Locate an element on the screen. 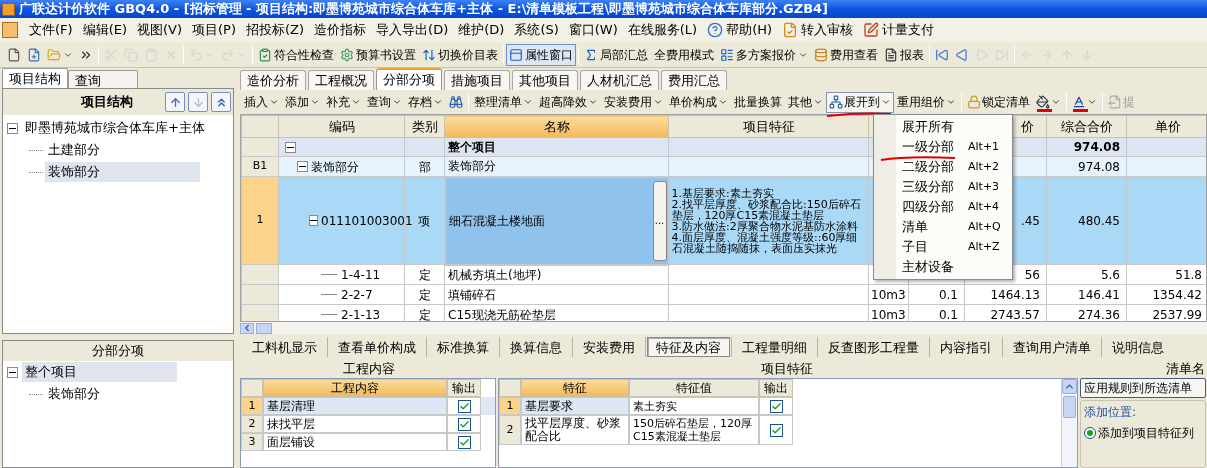 The width and height of the screenshot is (1207, 468). radio-button is located at coordinates (1090, 433).